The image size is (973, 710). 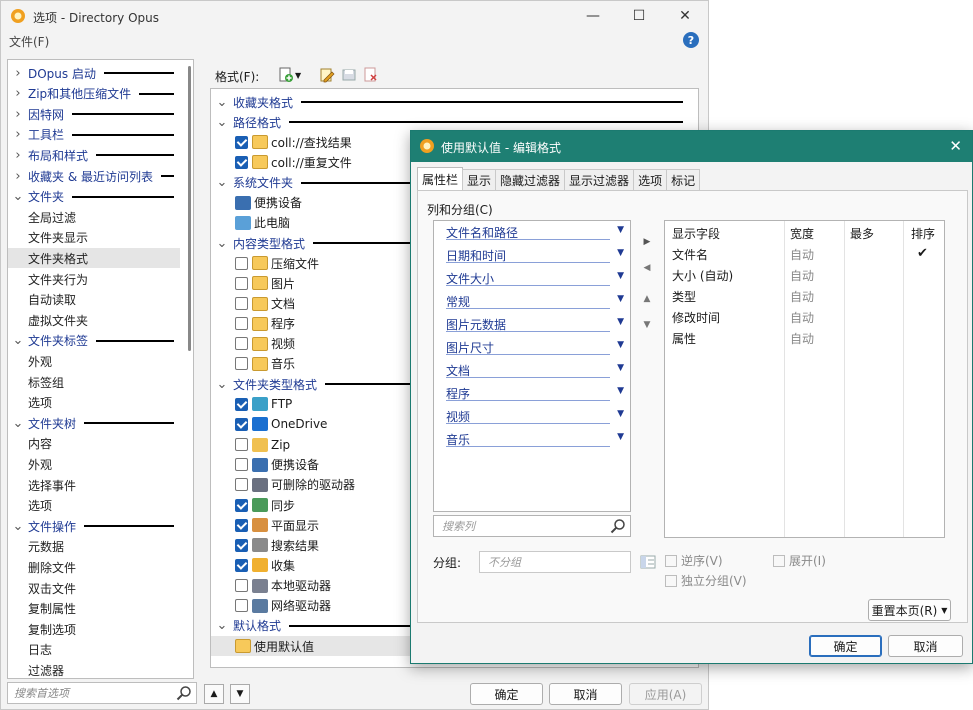 I want to click on tree-item: 复制属性, so click(x=94, y=609).